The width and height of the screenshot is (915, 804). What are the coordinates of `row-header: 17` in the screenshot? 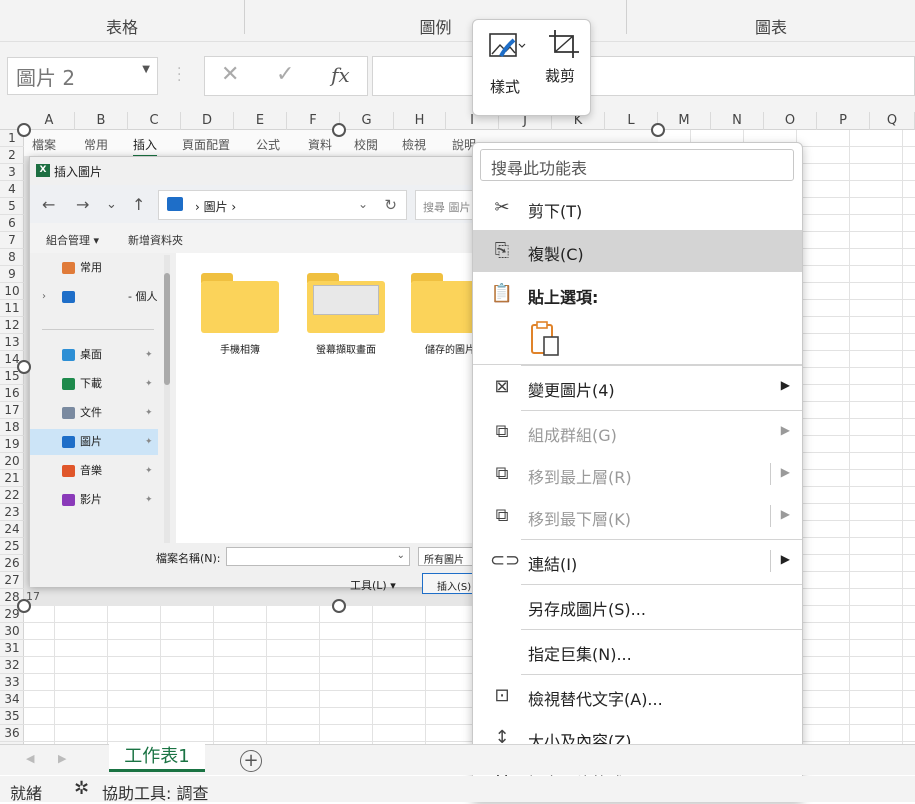 It's located at (12, 410).